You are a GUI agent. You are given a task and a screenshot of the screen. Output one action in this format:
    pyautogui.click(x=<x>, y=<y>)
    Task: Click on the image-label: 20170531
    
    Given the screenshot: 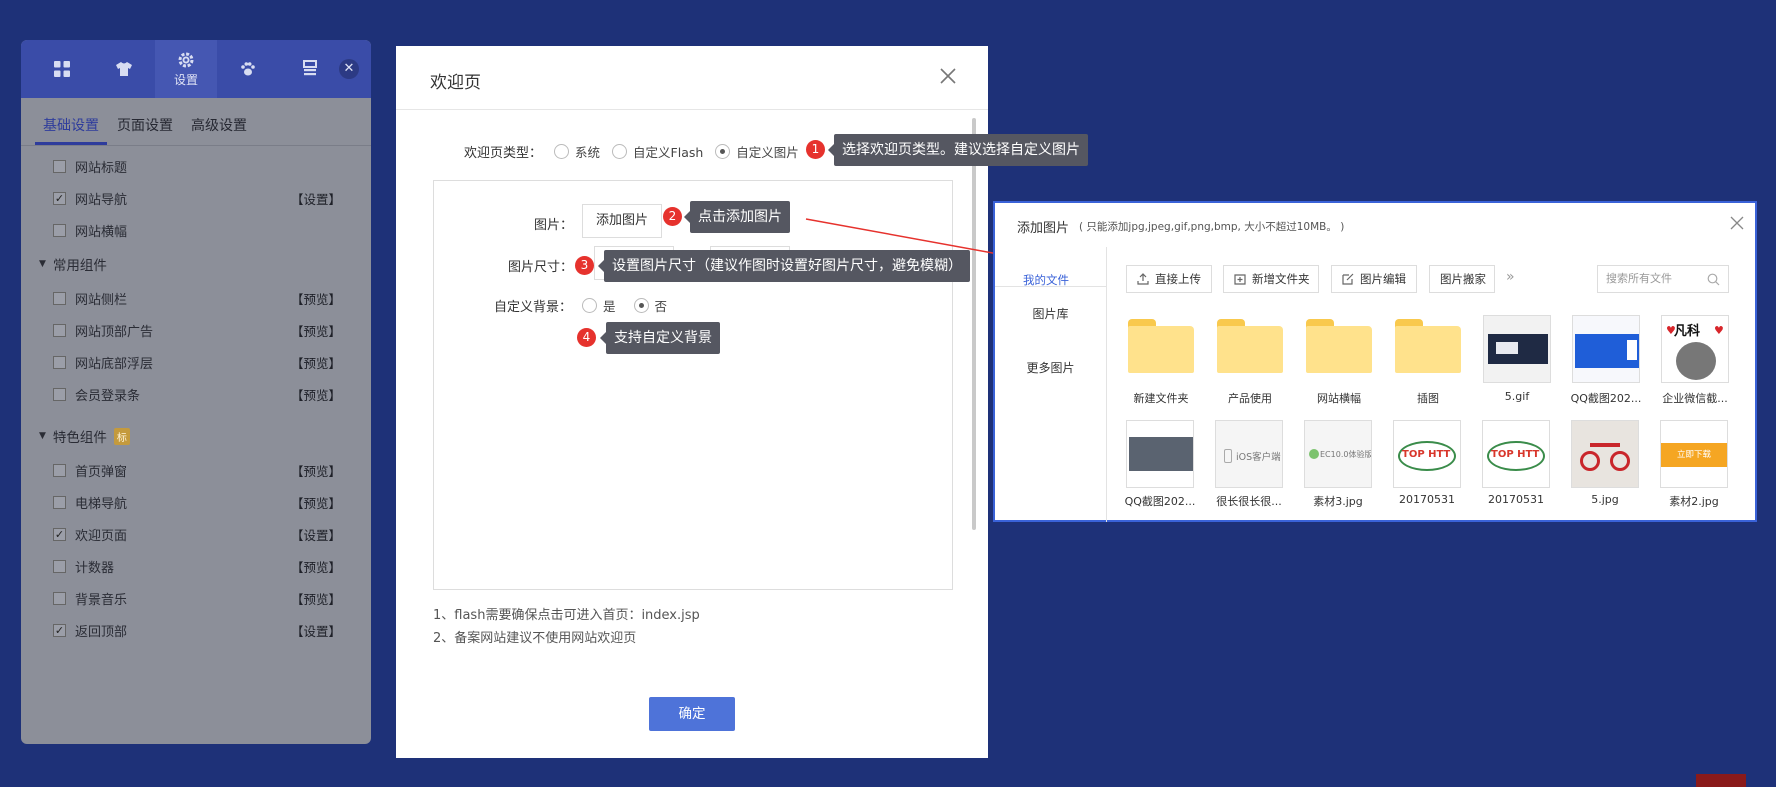 What is the action you would take?
    pyautogui.click(x=1516, y=499)
    